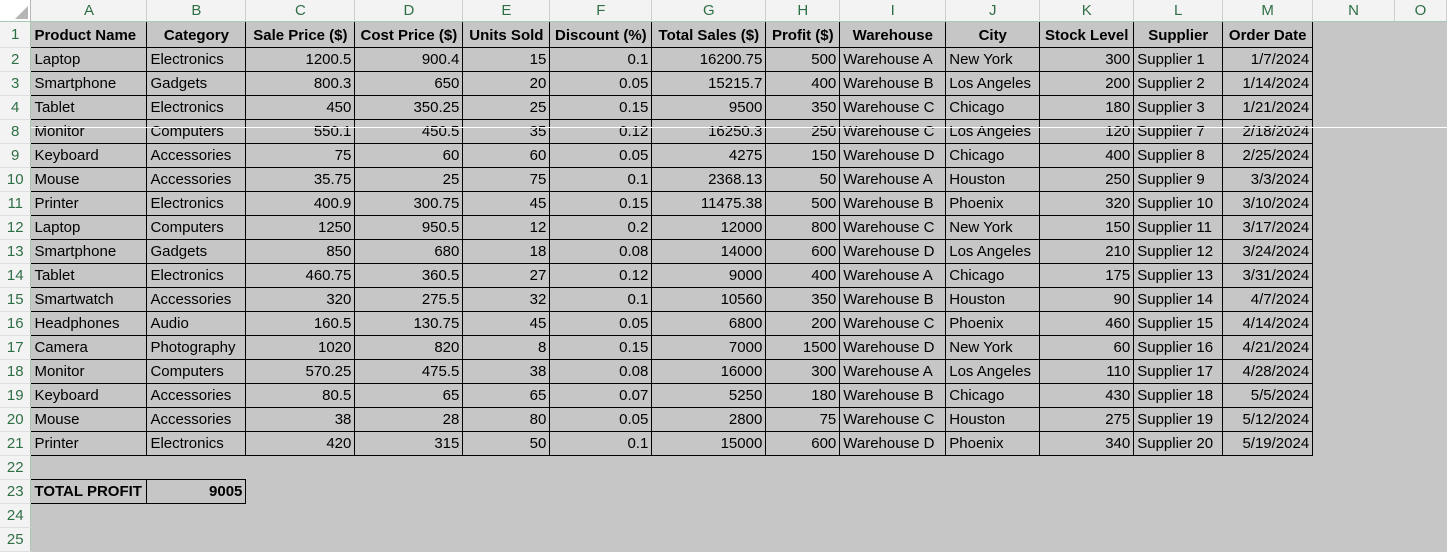 Image resolution: width=1447 pixels, height=552 pixels. Describe the element at coordinates (89, 491) in the screenshot. I see `total-profit-label: TOTAL PROFIT` at that location.